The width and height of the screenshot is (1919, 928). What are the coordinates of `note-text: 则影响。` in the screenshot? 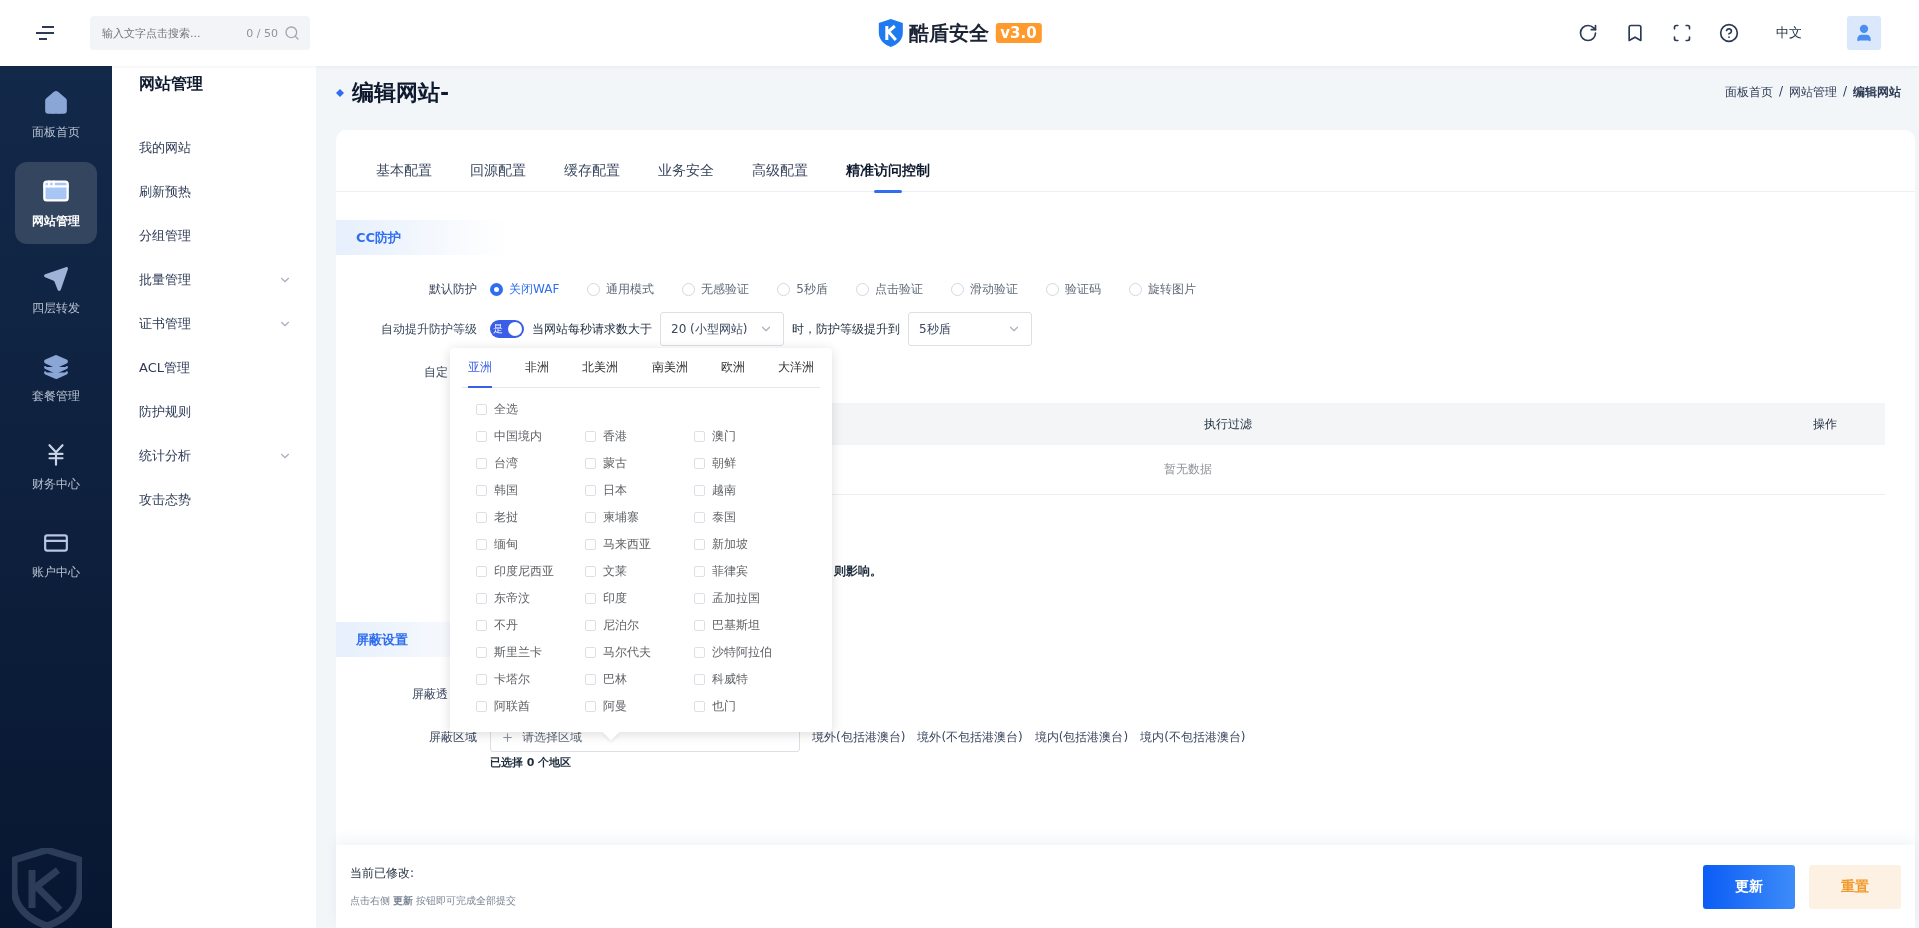 It's located at (858, 571).